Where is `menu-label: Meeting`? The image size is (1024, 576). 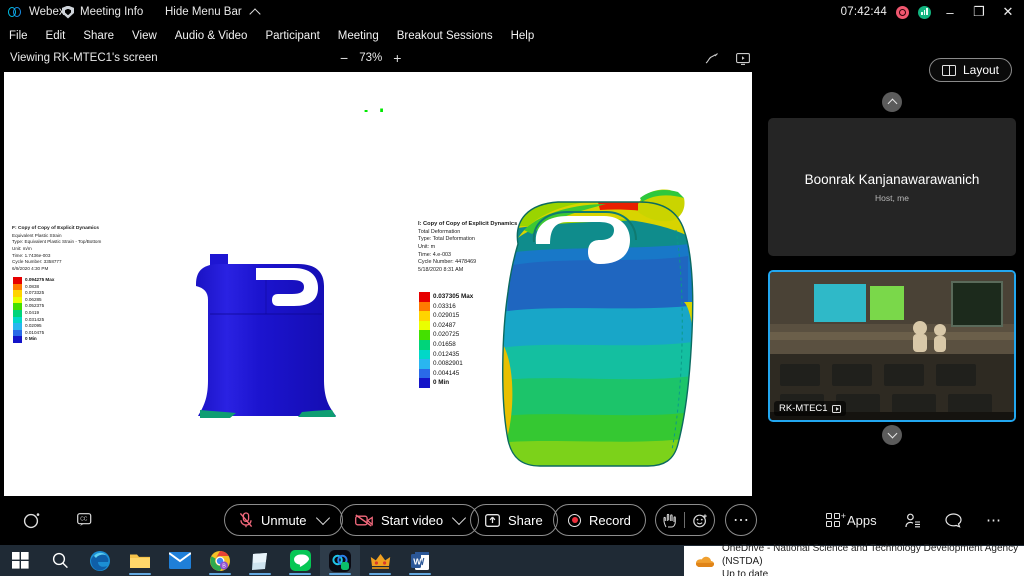
menu-label: Meeting is located at coordinates (358, 36).